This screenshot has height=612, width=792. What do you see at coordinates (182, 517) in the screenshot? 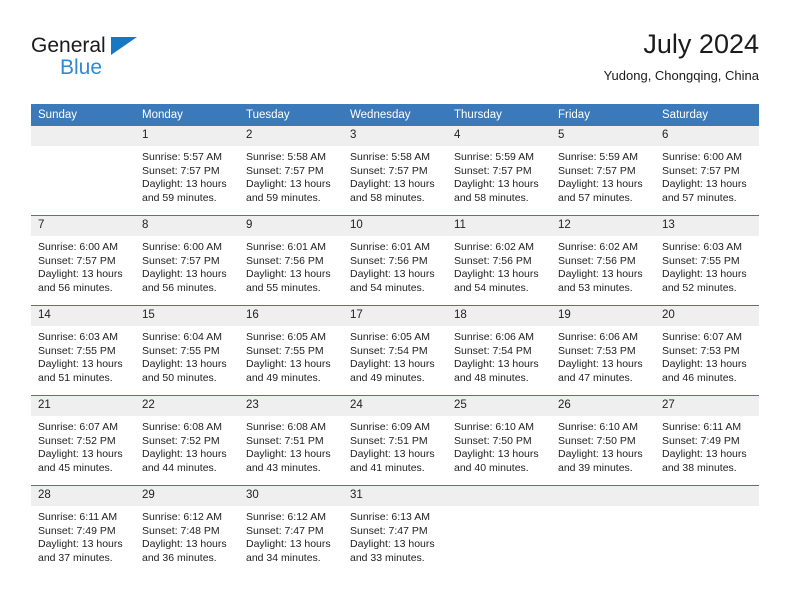
I see `day-sunrise-text: Sunrise: 6:12 AM` at bounding box center [182, 517].